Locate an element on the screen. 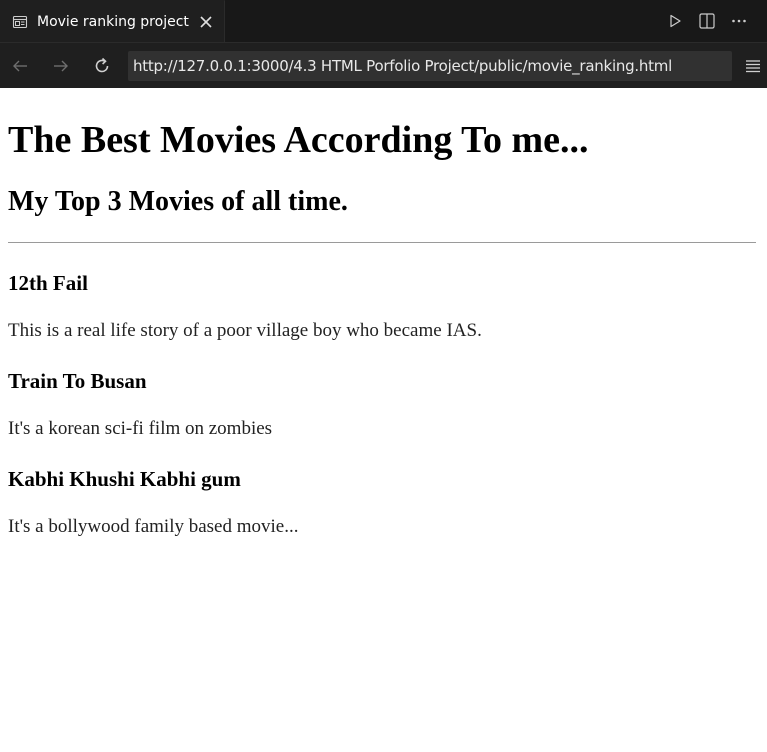  arrow-left-icon is located at coordinates (20, 66).